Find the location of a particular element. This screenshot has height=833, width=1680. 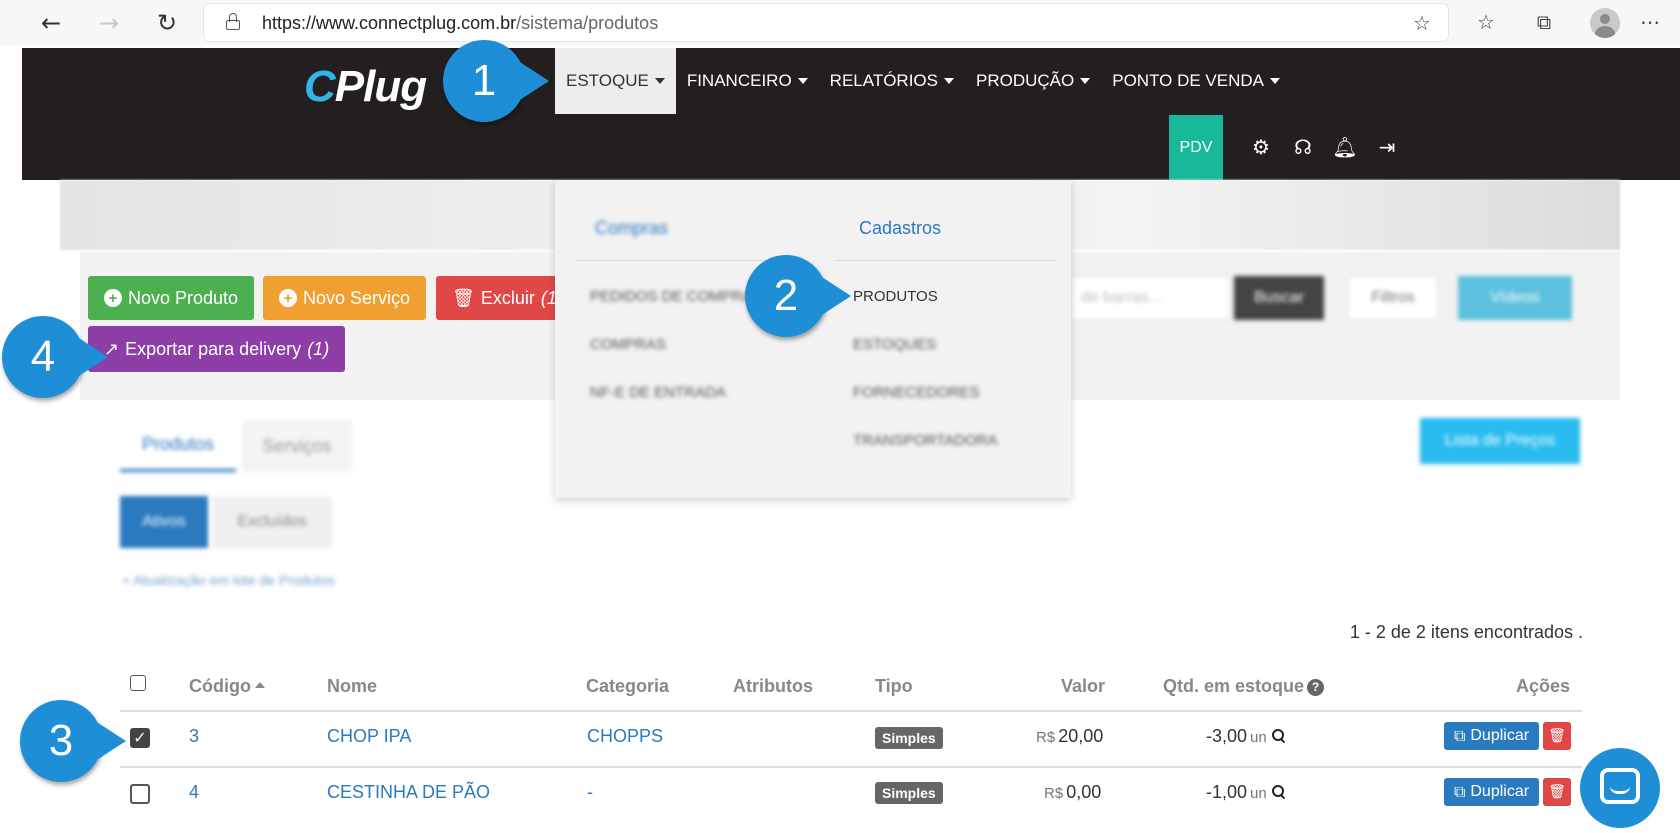

novo-produto-button: + Novo Produto is located at coordinates (171, 298).